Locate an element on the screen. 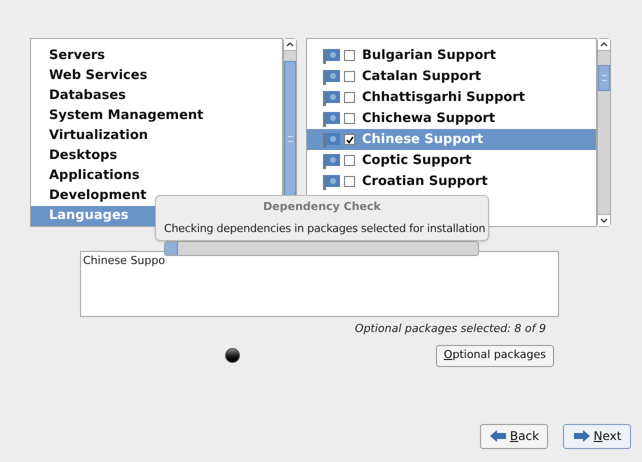 Image resolution: width=642 pixels, height=462 pixels. package-label: Chinese Support is located at coordinates (423, 139).